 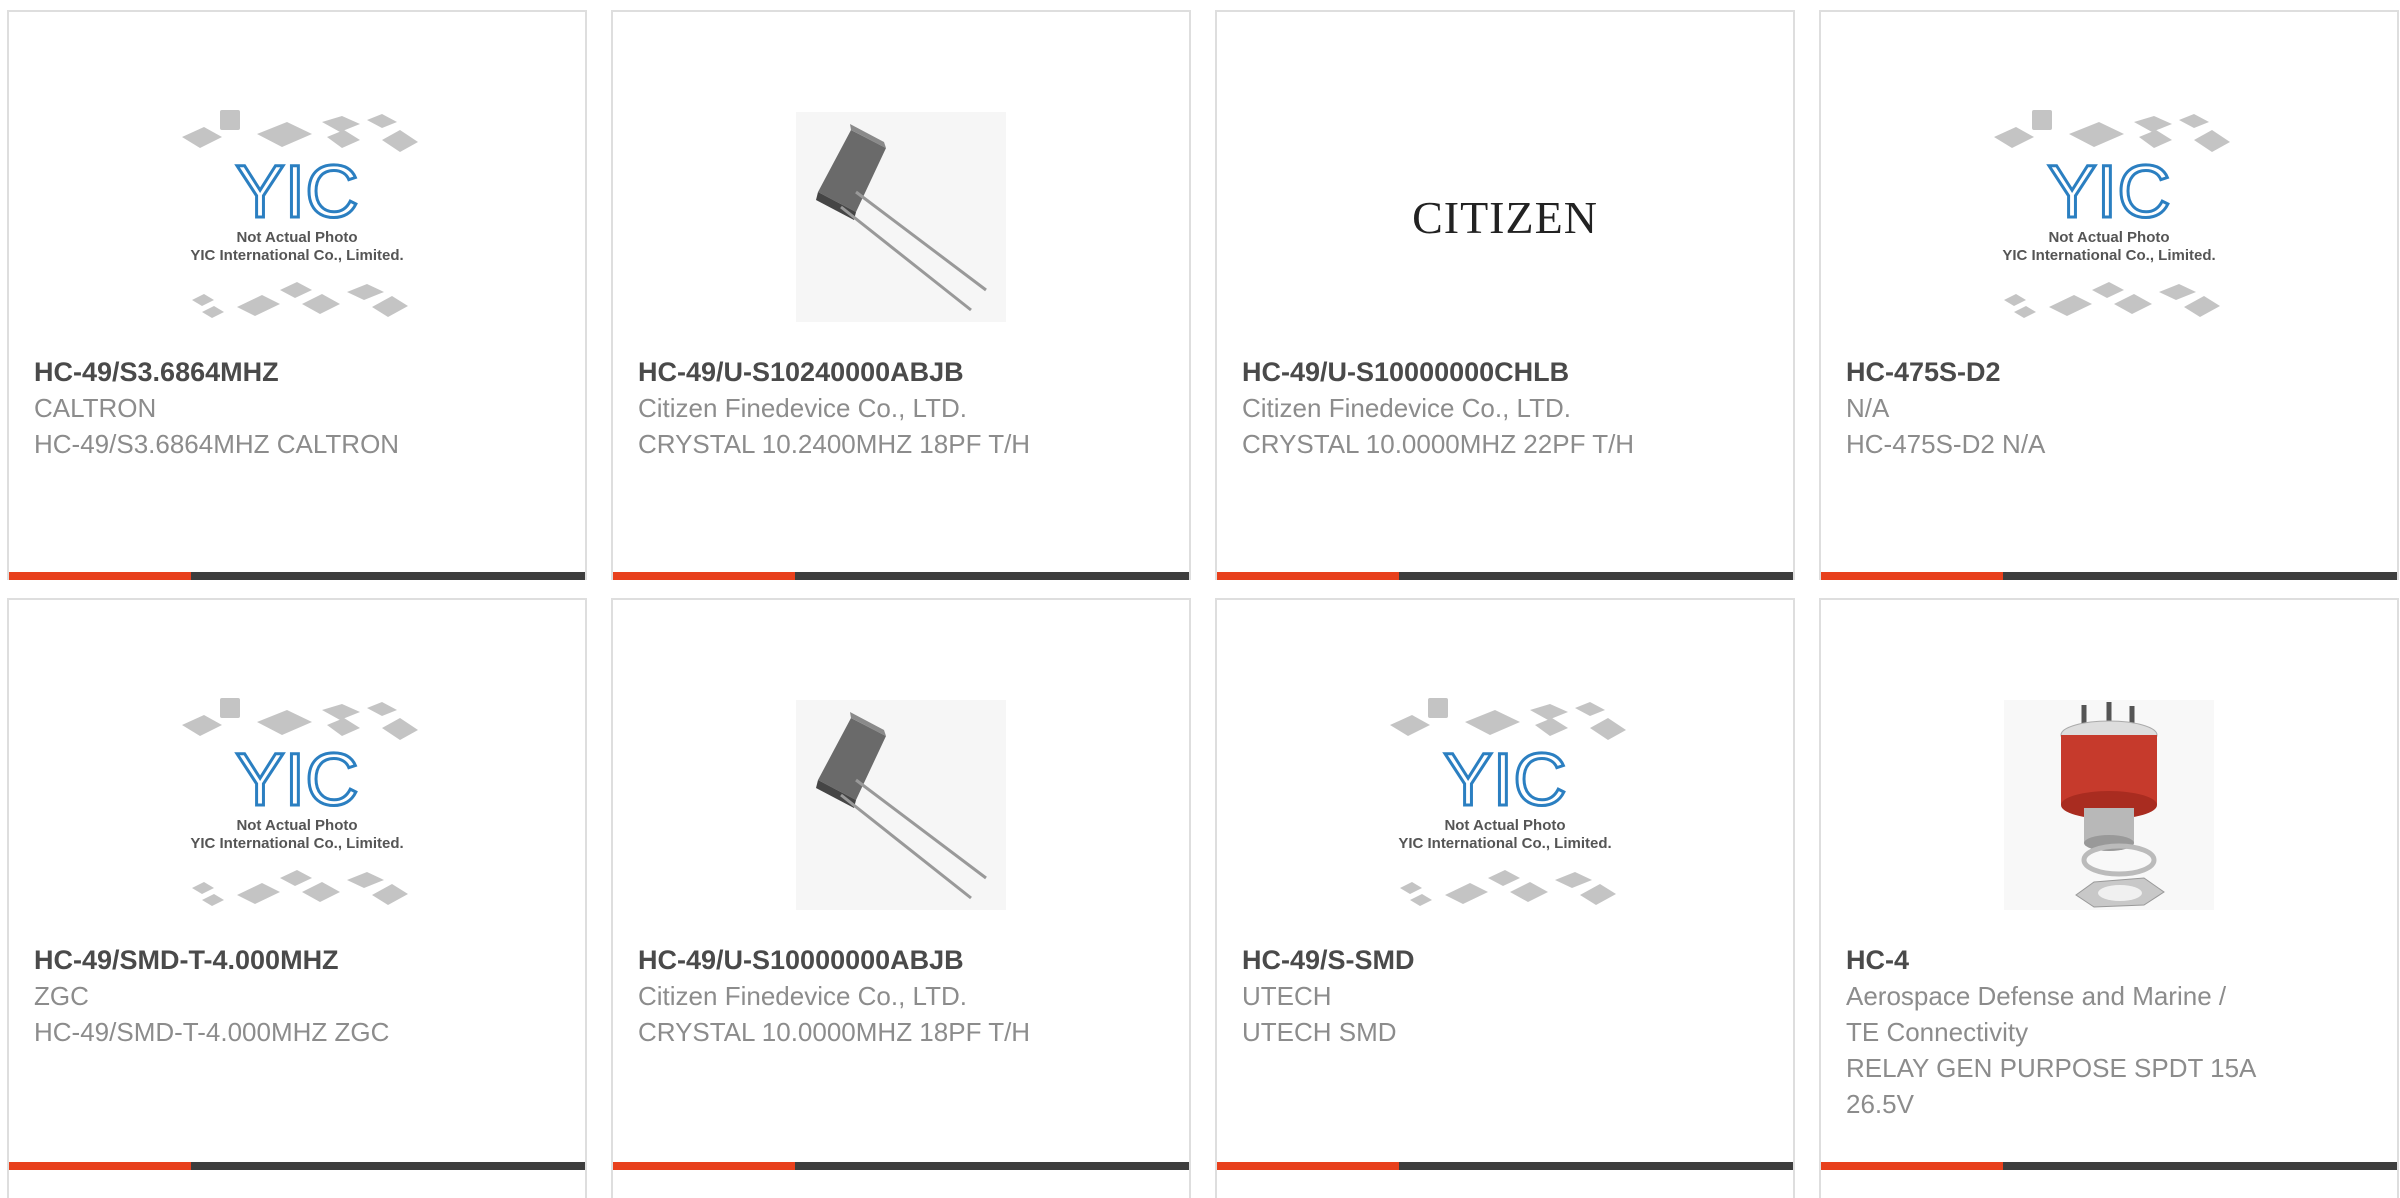 What do you see at coordinates (299, 960) in the screenshot?
I see `part-number-link: HC-49/SMD-T-4.000MHZ` at bounding box center [299, 960].